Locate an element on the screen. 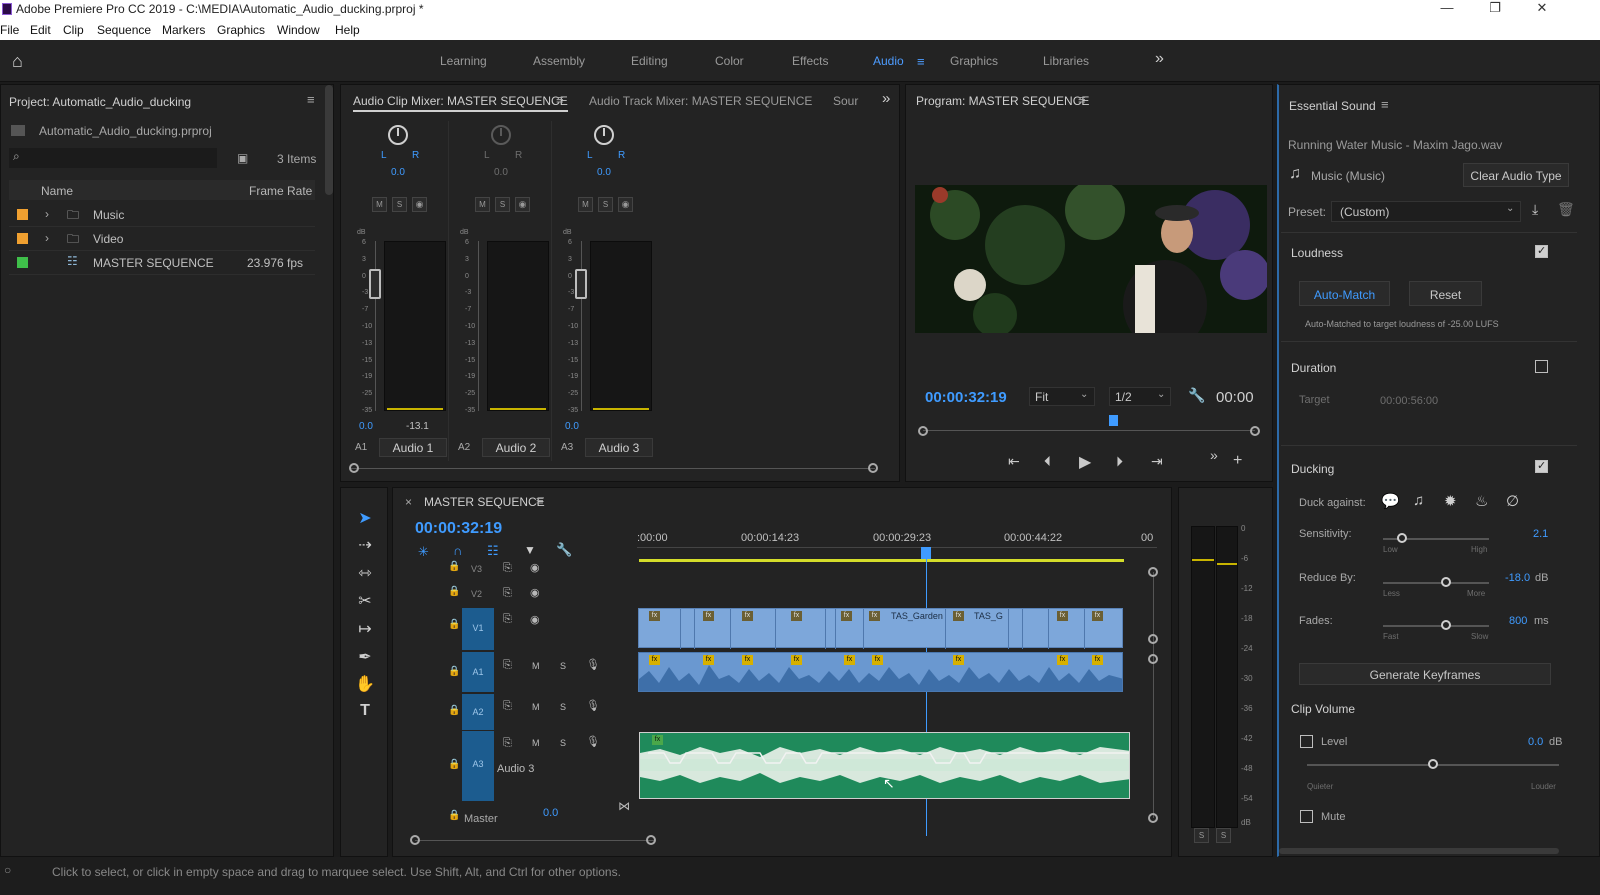 The height and width of the screenshot is (895, 1600). tab-assembly: Assembly is located at coordinates (559, 61).